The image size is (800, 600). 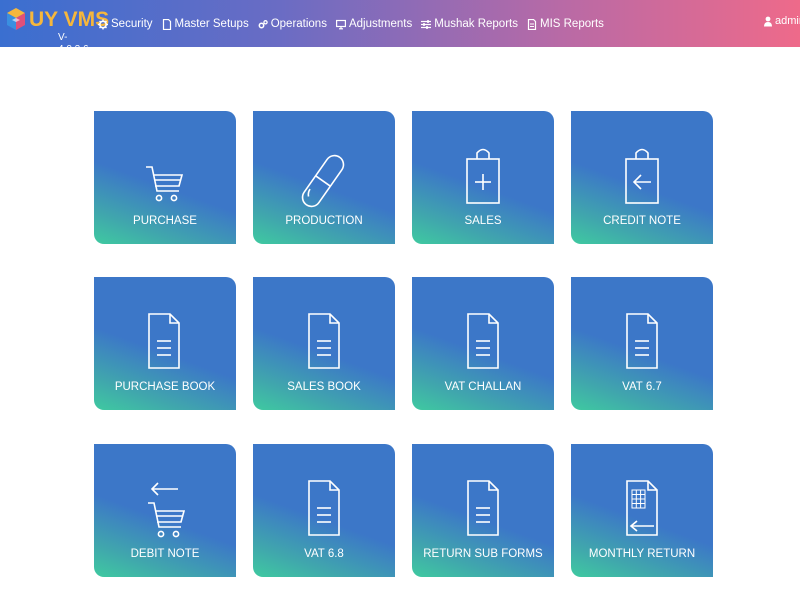 I want to click on top-navbar: UY VMS V-4.0.2.6 Security Master Setups, so click(x=400, y=27).